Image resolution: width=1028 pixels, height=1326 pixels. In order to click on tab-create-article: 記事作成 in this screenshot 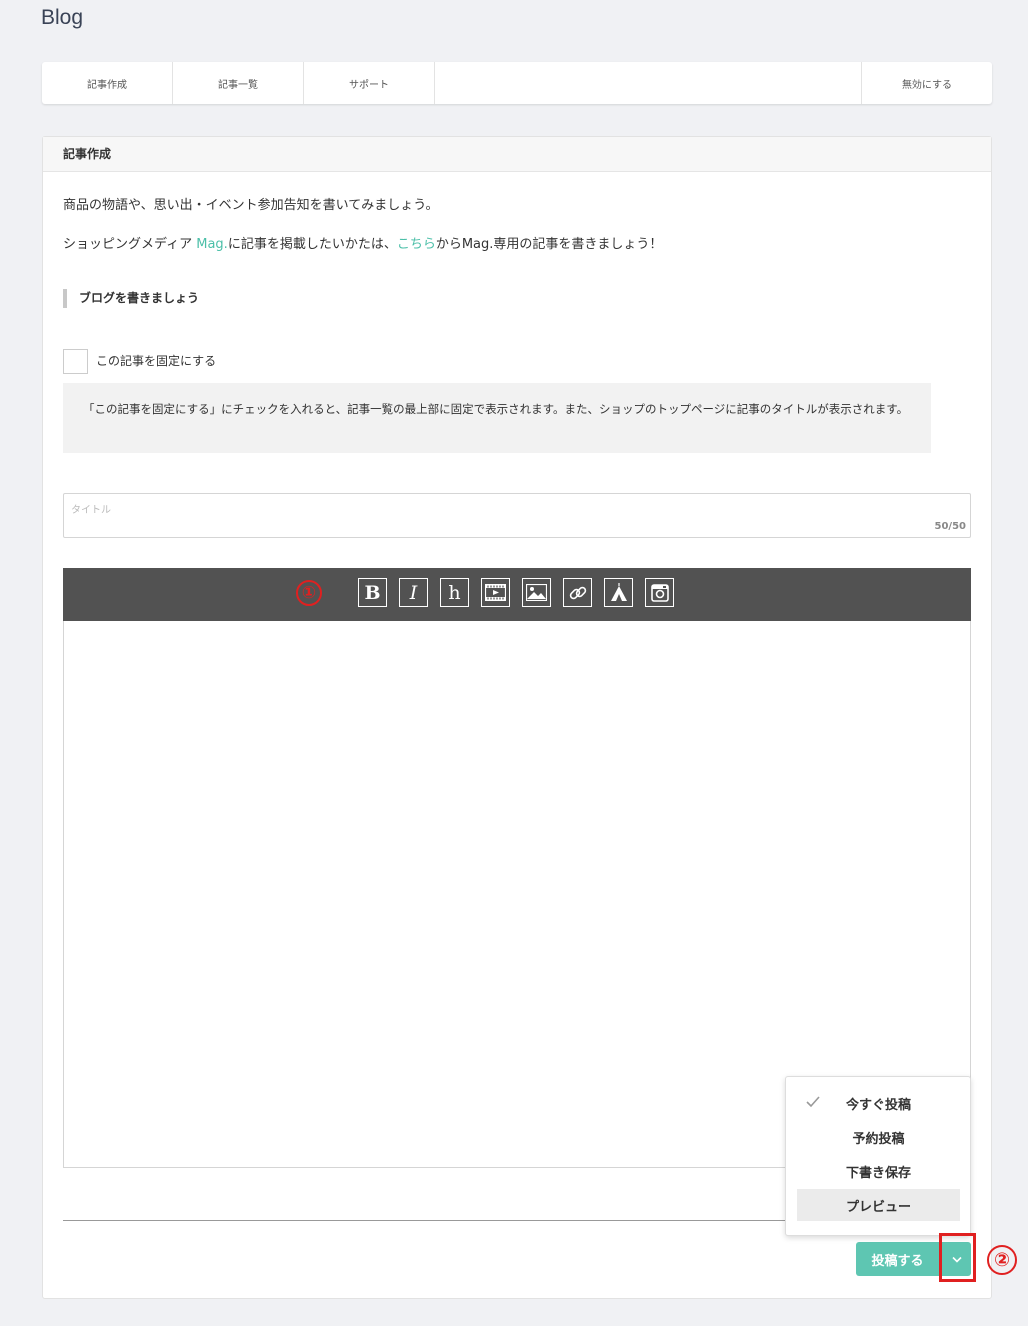, I will do `click(107, 83)`.